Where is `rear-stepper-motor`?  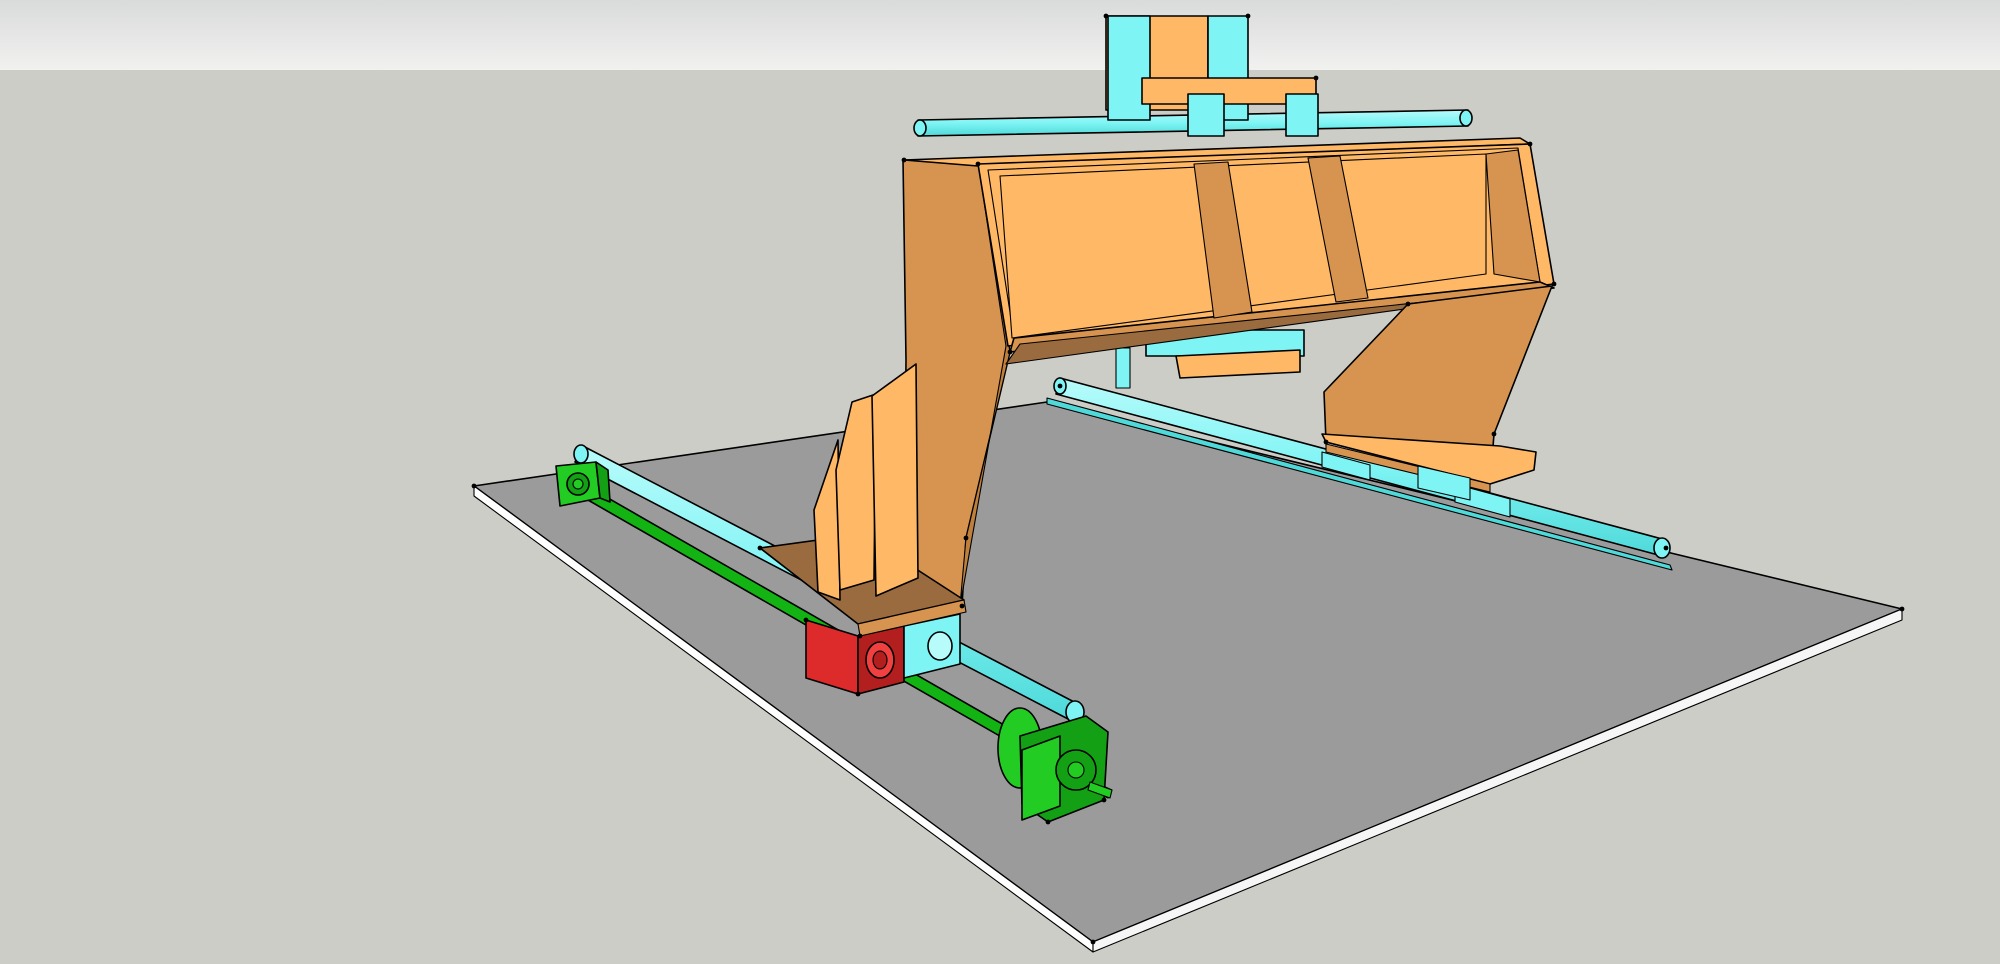
rear-stepper-motor is located at coordinates (583, 484).